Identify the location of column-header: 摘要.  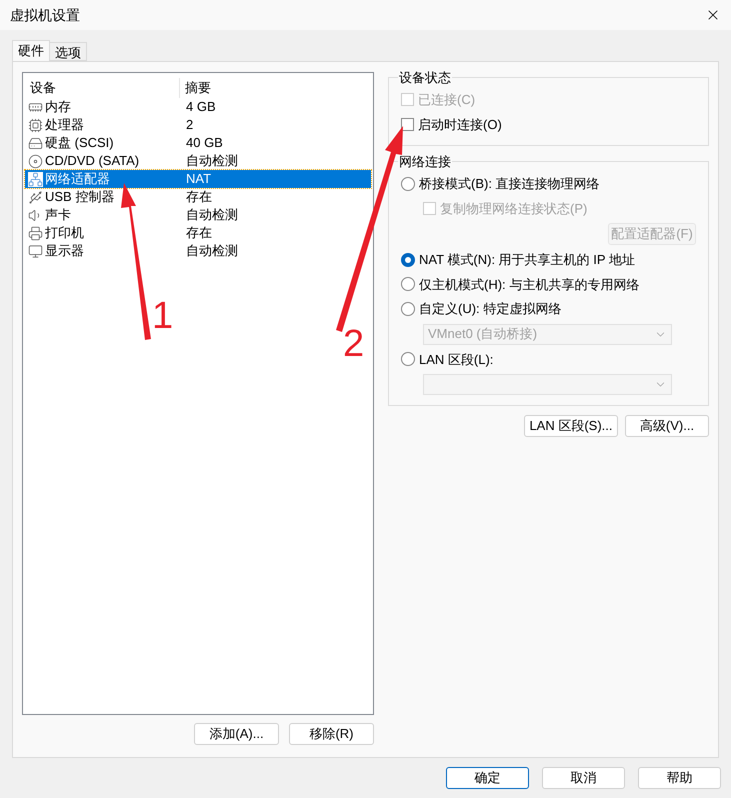
(198, 88).